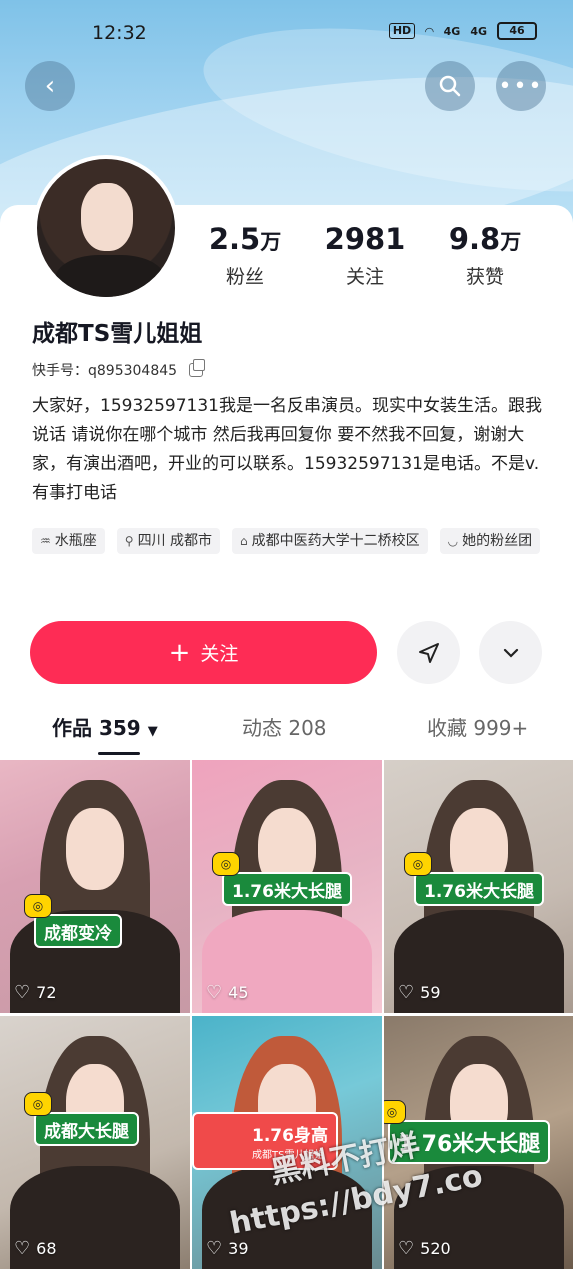 This screenshot has height=1280, width=573. What do you see at coordinates (517, 31) in the screenshot?
I see `battery-icon: 46` at bounding box center [517, 31].